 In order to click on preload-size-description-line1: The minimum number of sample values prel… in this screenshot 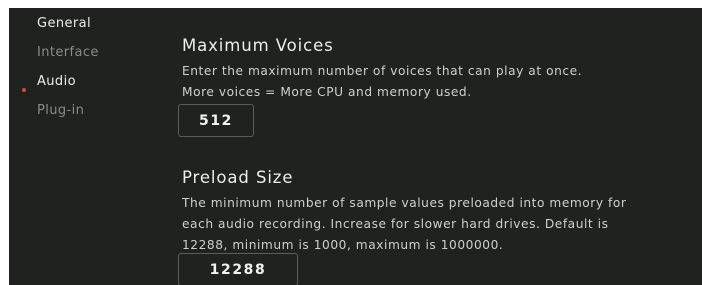, I will do `click(404, 203)`.